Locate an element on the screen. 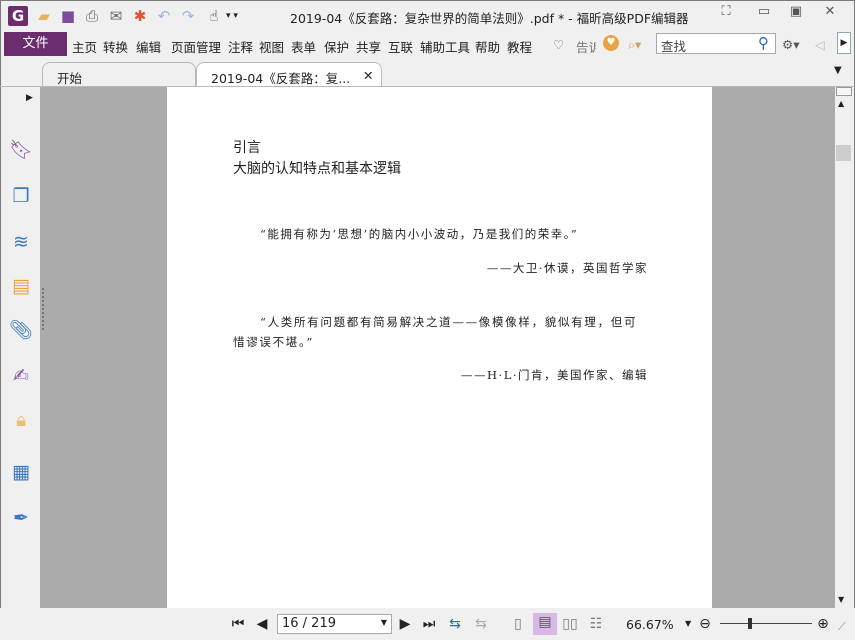  menu-connect: 互联 is located at coordinates (400, 46).